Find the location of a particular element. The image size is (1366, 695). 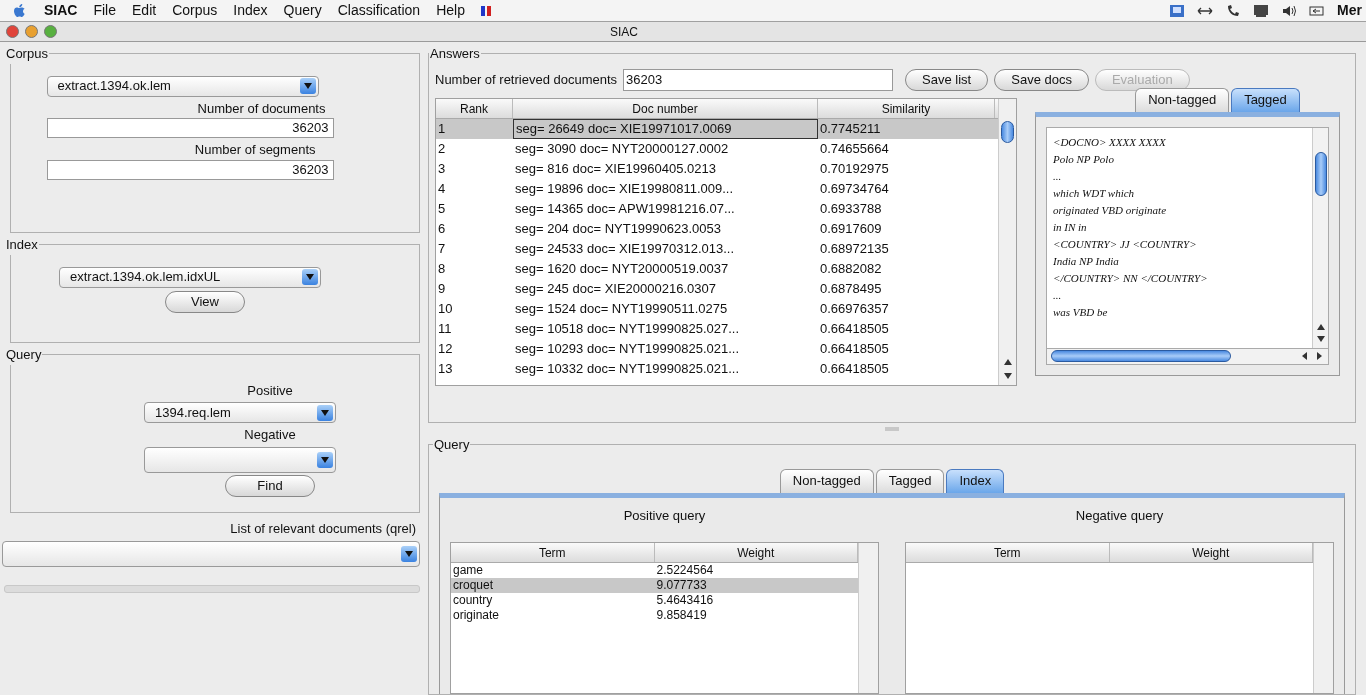

menu-item: Index is located at coordinates (250, 10).